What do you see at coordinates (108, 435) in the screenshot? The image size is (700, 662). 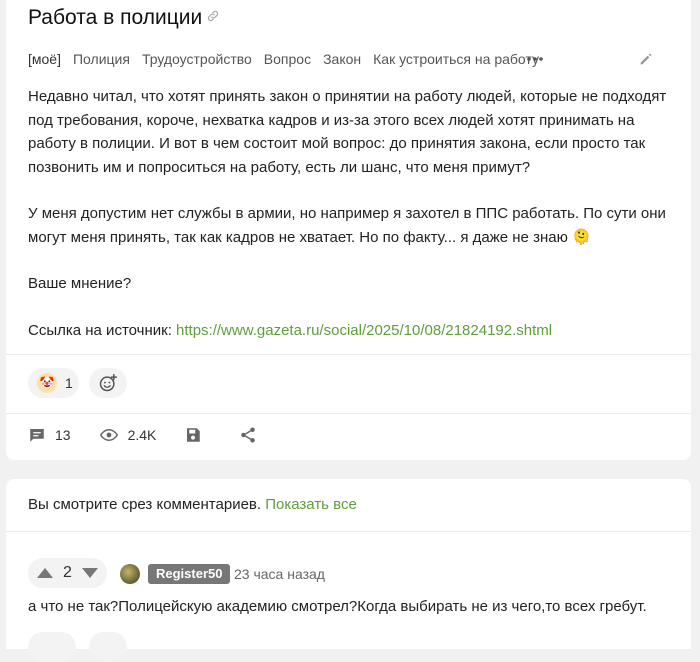 I see `views-icon` at bounding box center [108, 435].